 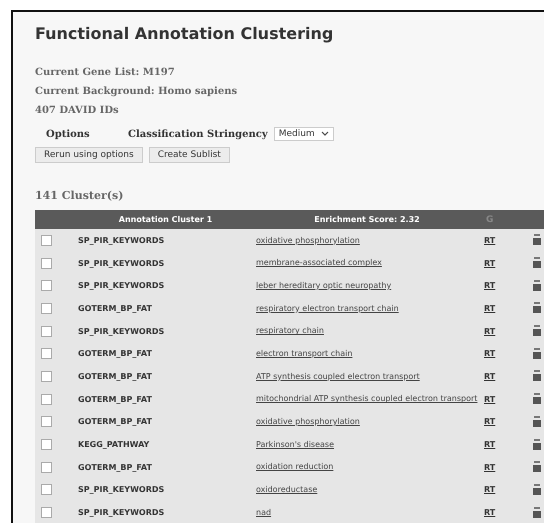 What do you see at coordinates (165, 444) in the screenshot?
I see `table-cell: KEGG_PATHWAY` at bounding box center [165, 444].